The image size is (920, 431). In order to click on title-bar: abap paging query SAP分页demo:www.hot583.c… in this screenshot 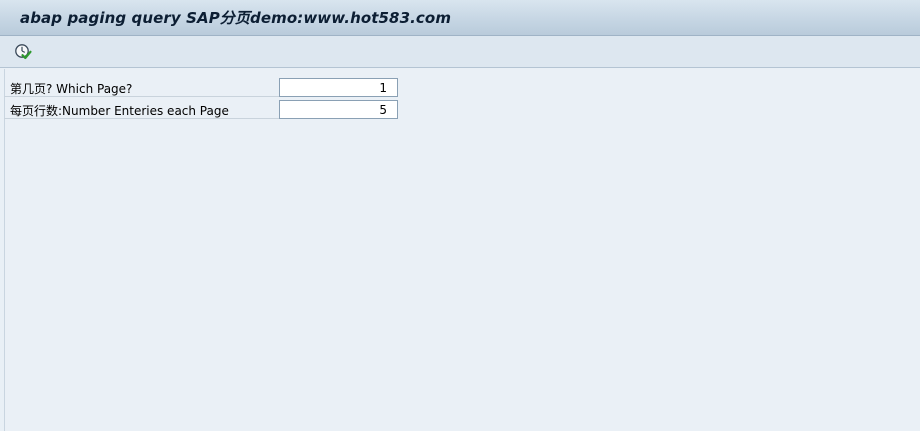, I will do `click(460, 18)`.